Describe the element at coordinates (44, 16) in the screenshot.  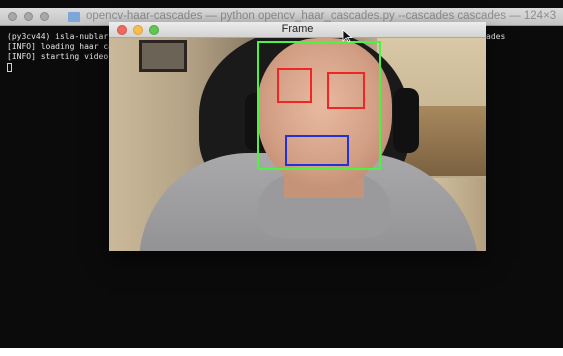
I see `terminal-maximize-button` at that location.